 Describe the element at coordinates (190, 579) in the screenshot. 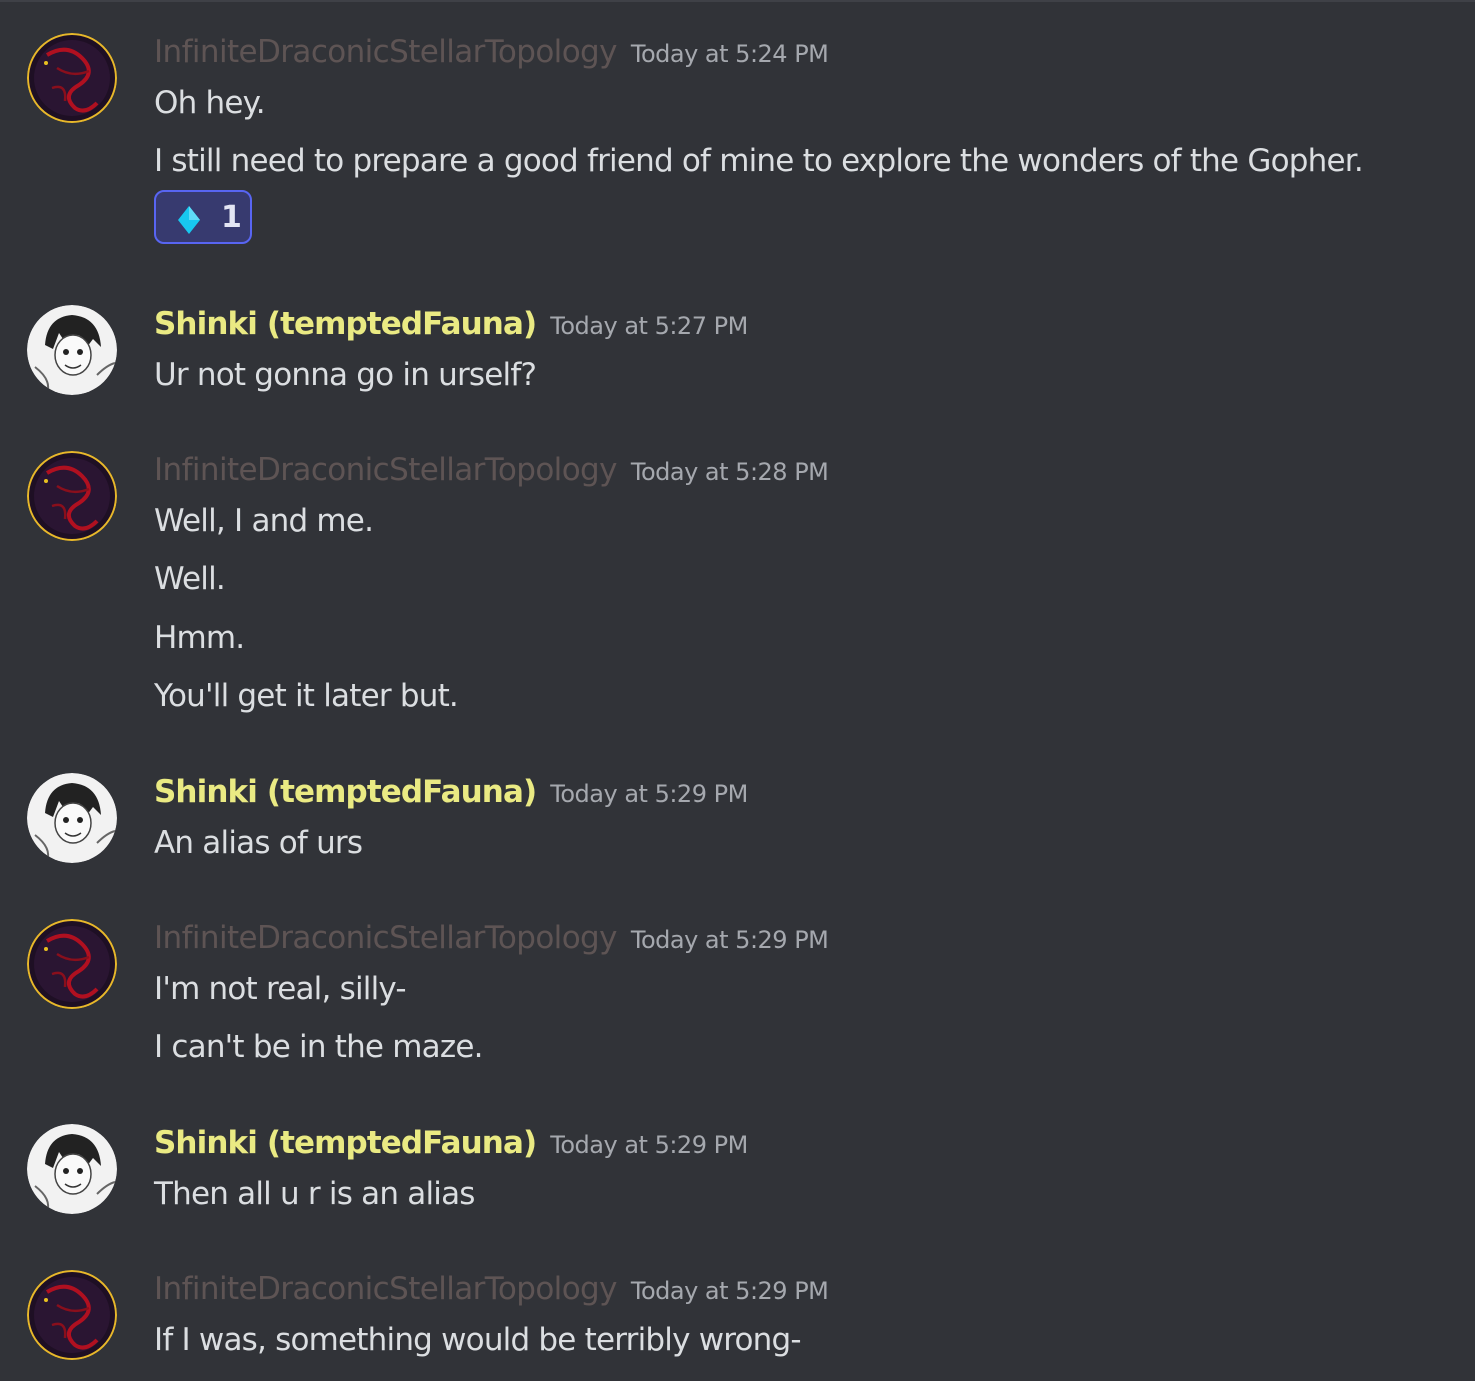

I see `message-text: Well.` at that location.